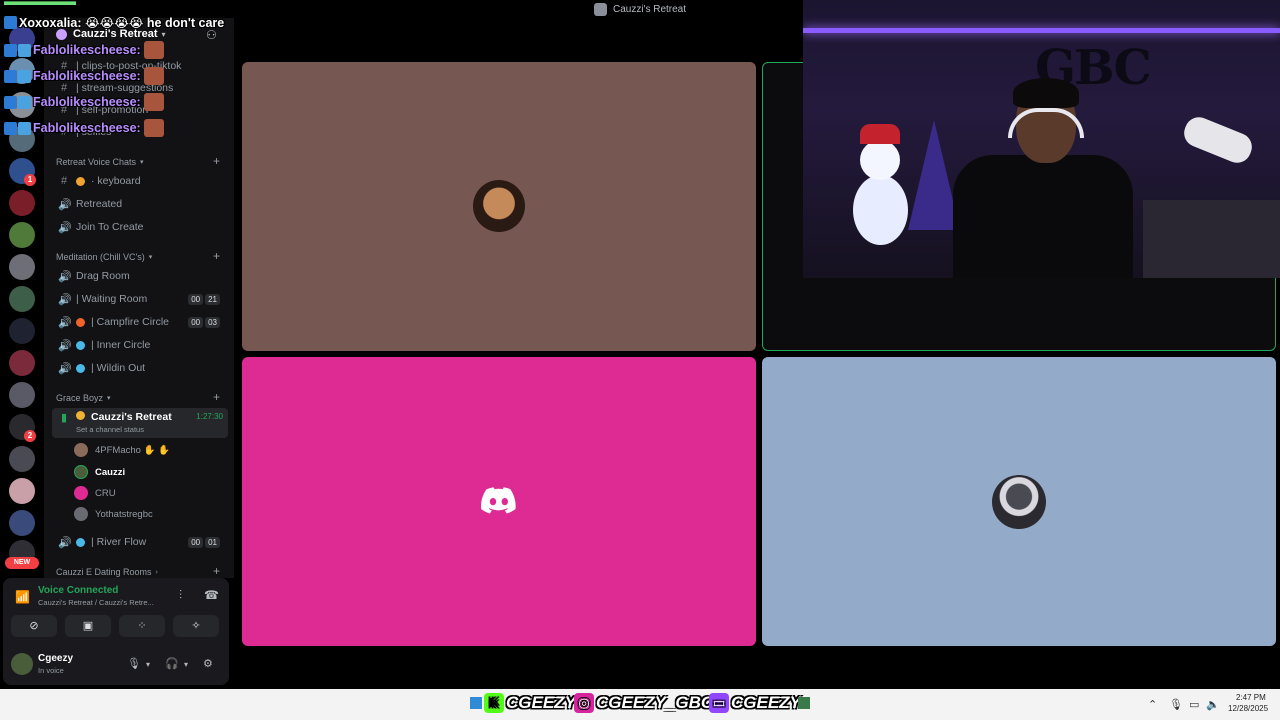 The image size is (1280, 720). I want to click on desk-image, so click(1211, 239).